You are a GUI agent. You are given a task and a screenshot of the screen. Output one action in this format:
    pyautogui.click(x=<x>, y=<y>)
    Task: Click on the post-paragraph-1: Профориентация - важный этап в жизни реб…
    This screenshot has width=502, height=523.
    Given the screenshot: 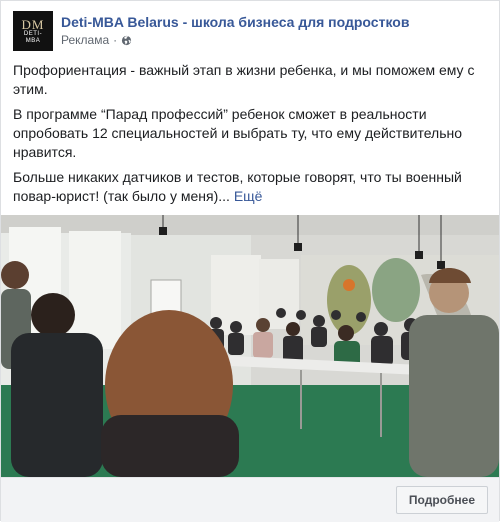 What is the action you would take?
    pyautogui.click(x=244, y=79)
    